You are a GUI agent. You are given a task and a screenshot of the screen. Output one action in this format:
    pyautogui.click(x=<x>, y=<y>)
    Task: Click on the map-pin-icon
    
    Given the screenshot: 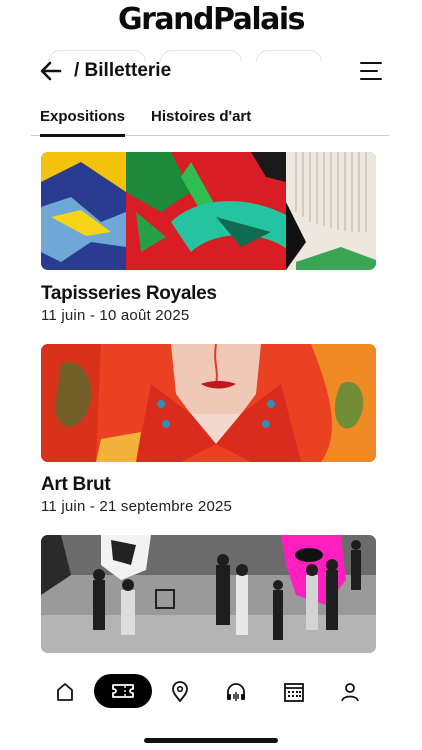 What is the action you would take?
    pyautogui.click(x=180, y=692)
    